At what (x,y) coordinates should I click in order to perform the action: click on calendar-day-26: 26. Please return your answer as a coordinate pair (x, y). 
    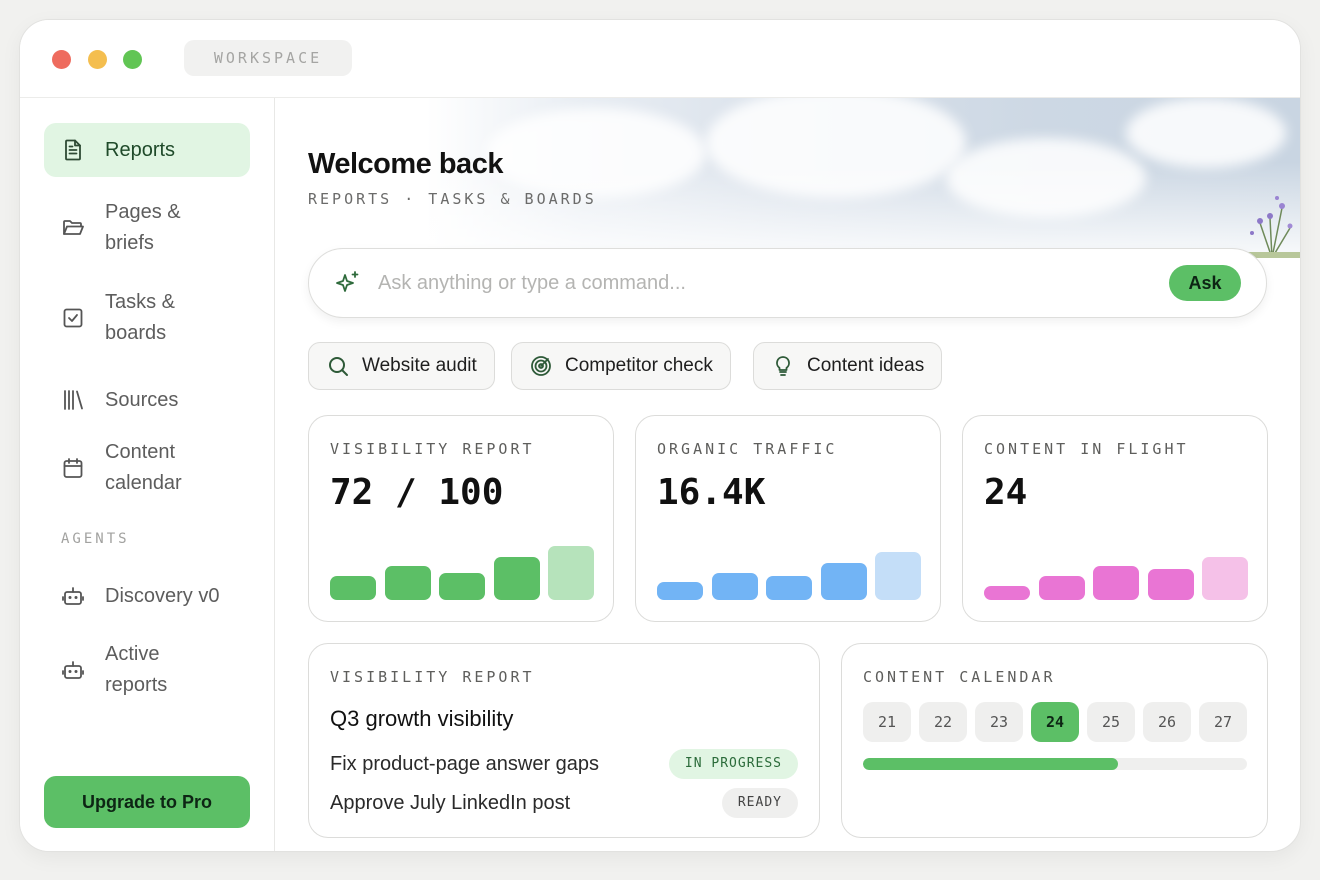
    Looking at the image, I should click on (1167, 722).